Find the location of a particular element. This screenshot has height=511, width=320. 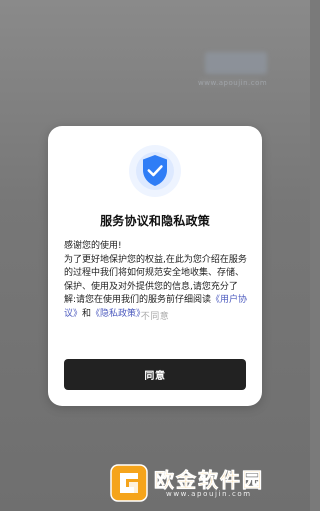

disagree-button: 不同意 is located at coordinates (155, 315).